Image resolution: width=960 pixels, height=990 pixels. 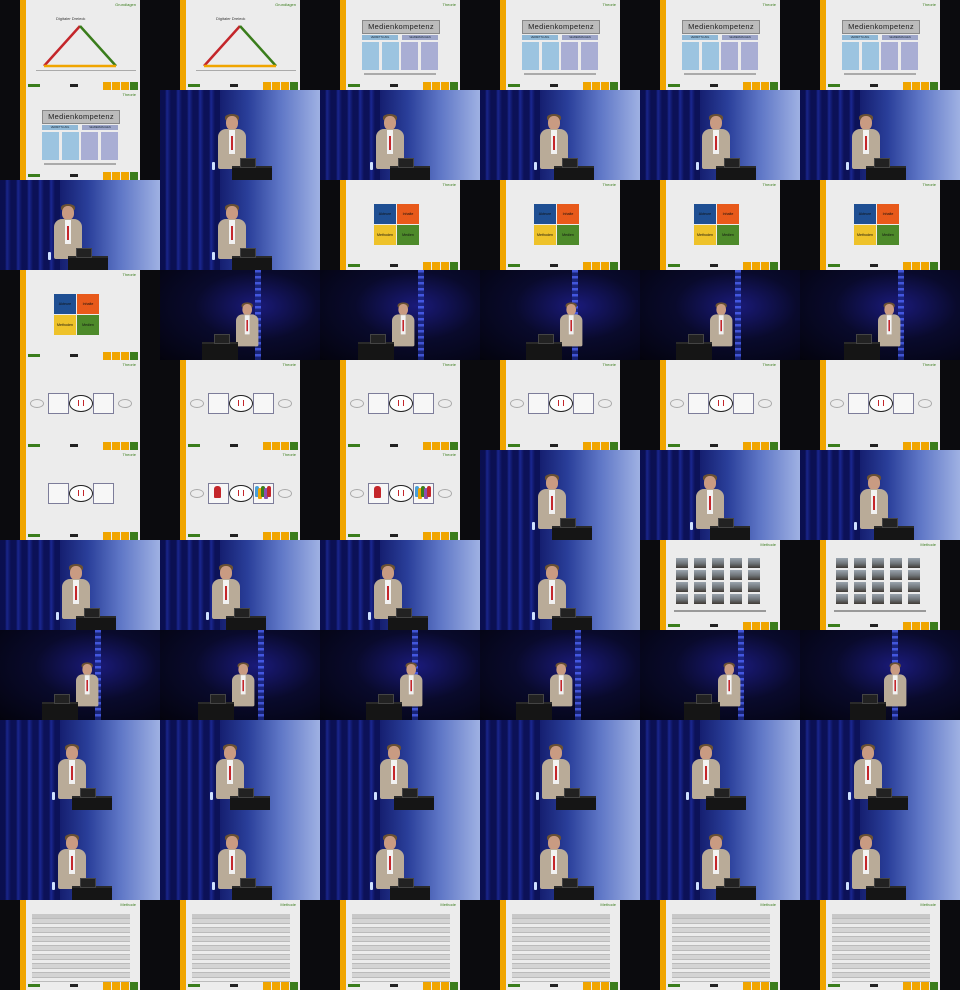 I want to click on mk-column-box, so click(x=729, y=56).